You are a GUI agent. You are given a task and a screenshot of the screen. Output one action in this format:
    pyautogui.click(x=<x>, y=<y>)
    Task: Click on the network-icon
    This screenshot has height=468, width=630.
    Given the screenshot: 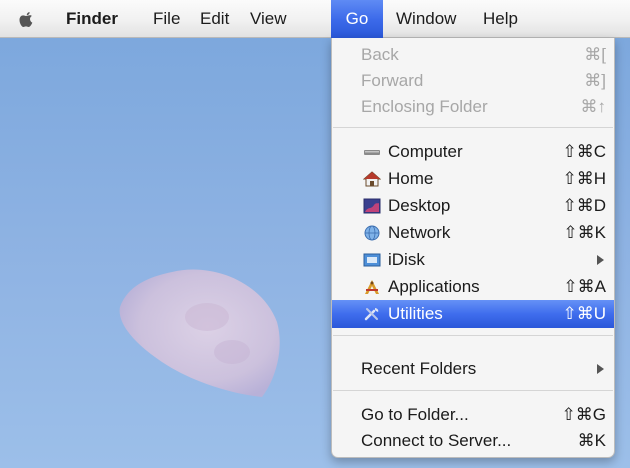 What is the action you would take?
    pyautogui.click(x=372, y=233)
    